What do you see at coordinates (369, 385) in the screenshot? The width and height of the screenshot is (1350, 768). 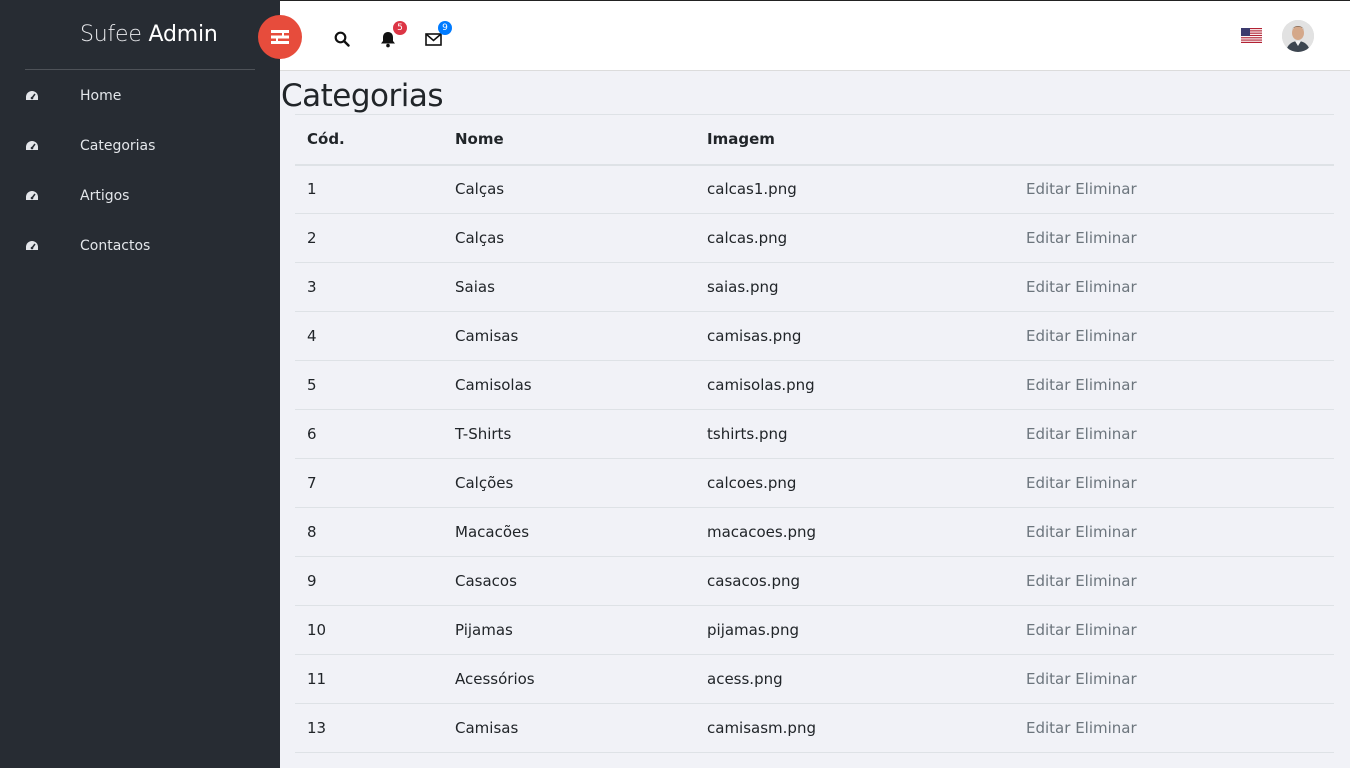 I see `cell-cod: 5` at bounding box center [369, 385].